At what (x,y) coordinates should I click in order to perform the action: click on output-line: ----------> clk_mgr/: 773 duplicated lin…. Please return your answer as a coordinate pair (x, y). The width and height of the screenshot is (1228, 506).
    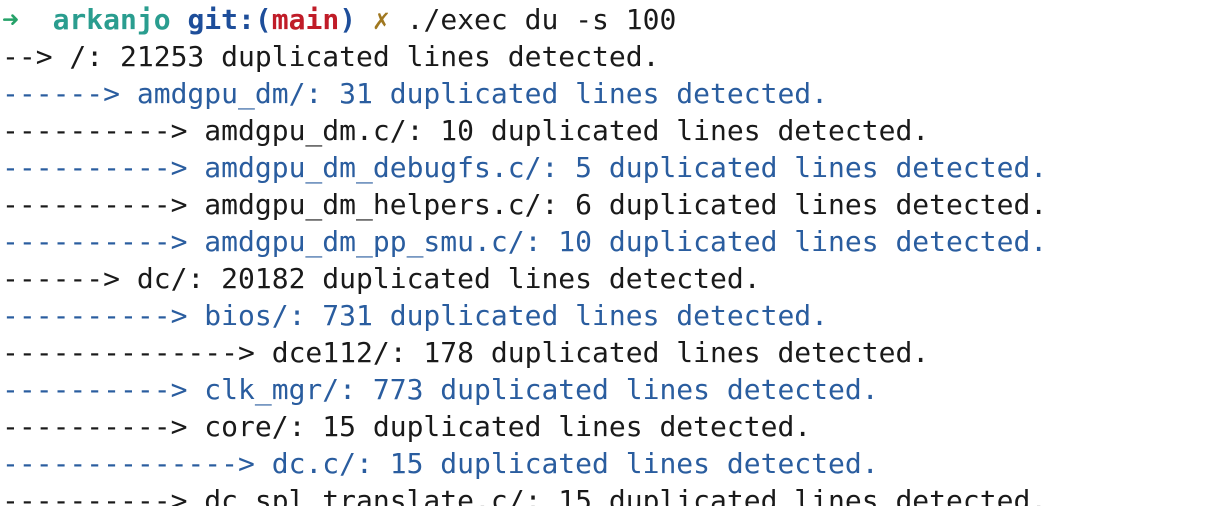
    Looking at the image, I should click on (440, 389).